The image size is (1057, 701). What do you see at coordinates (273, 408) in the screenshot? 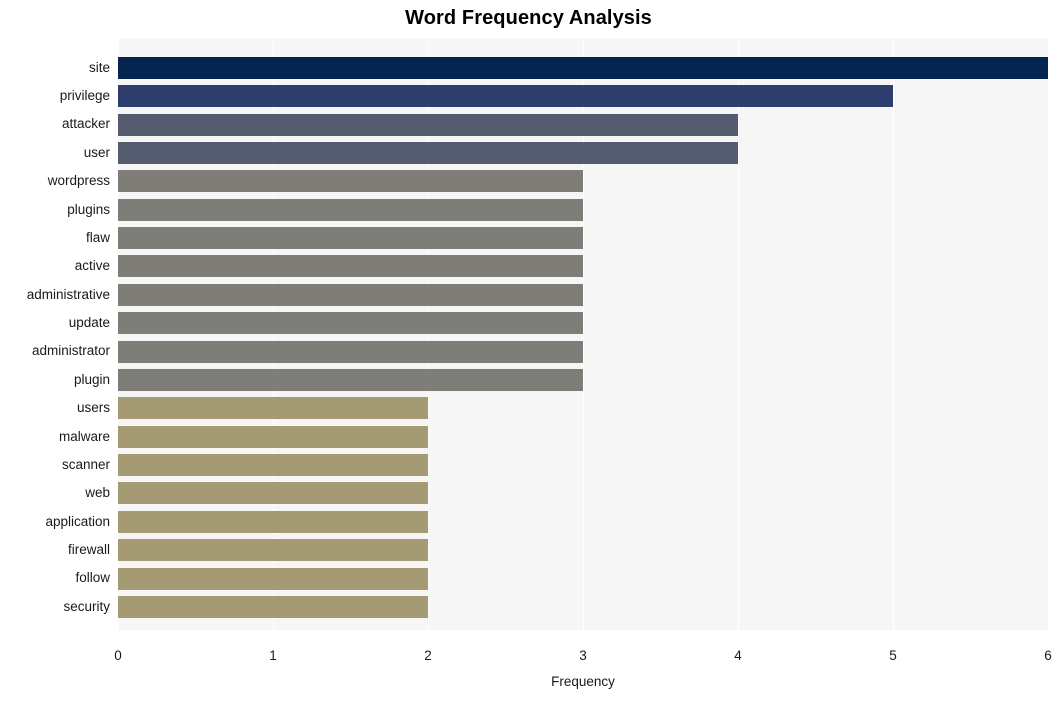
I see `bar-users` at bounding box center [273, 408].